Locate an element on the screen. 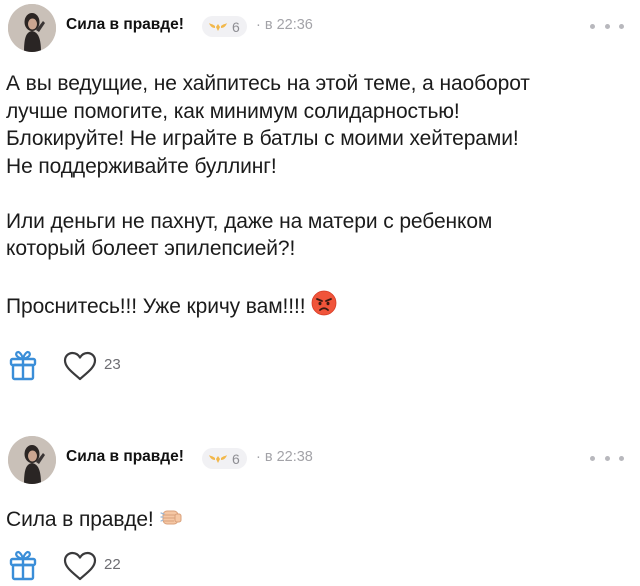 The width and height of the screenshot is (640, 586). likes-count: 23 is located at coordinates (112, 364).